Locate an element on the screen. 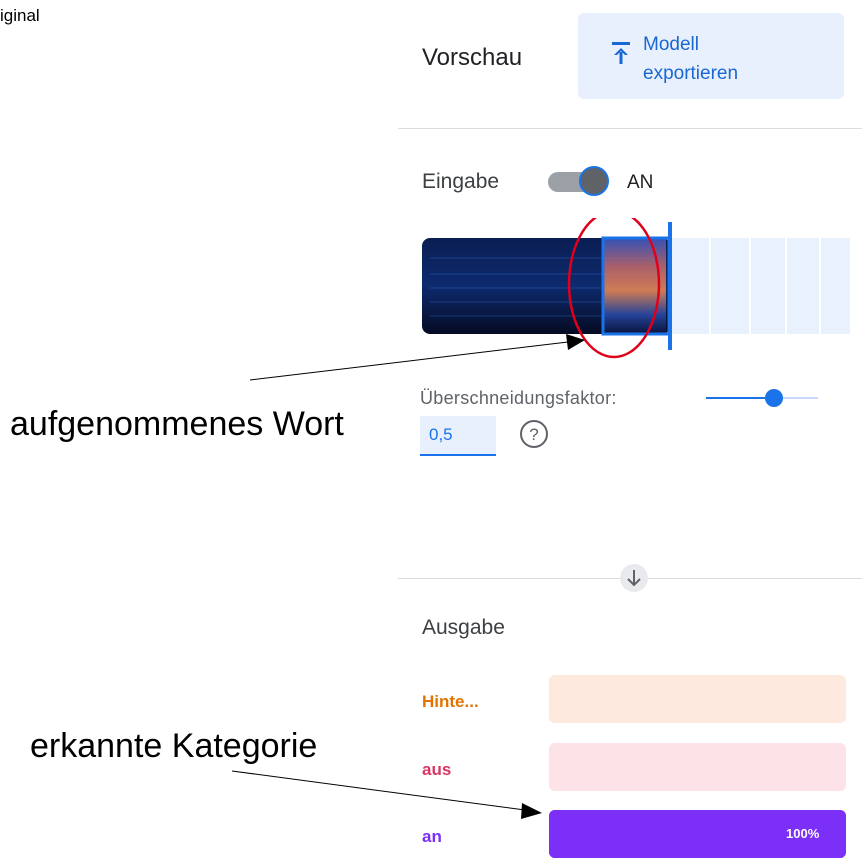 This screenshot has width=862, height=858. spectrogram-empty is located at coordinates (760, 286).